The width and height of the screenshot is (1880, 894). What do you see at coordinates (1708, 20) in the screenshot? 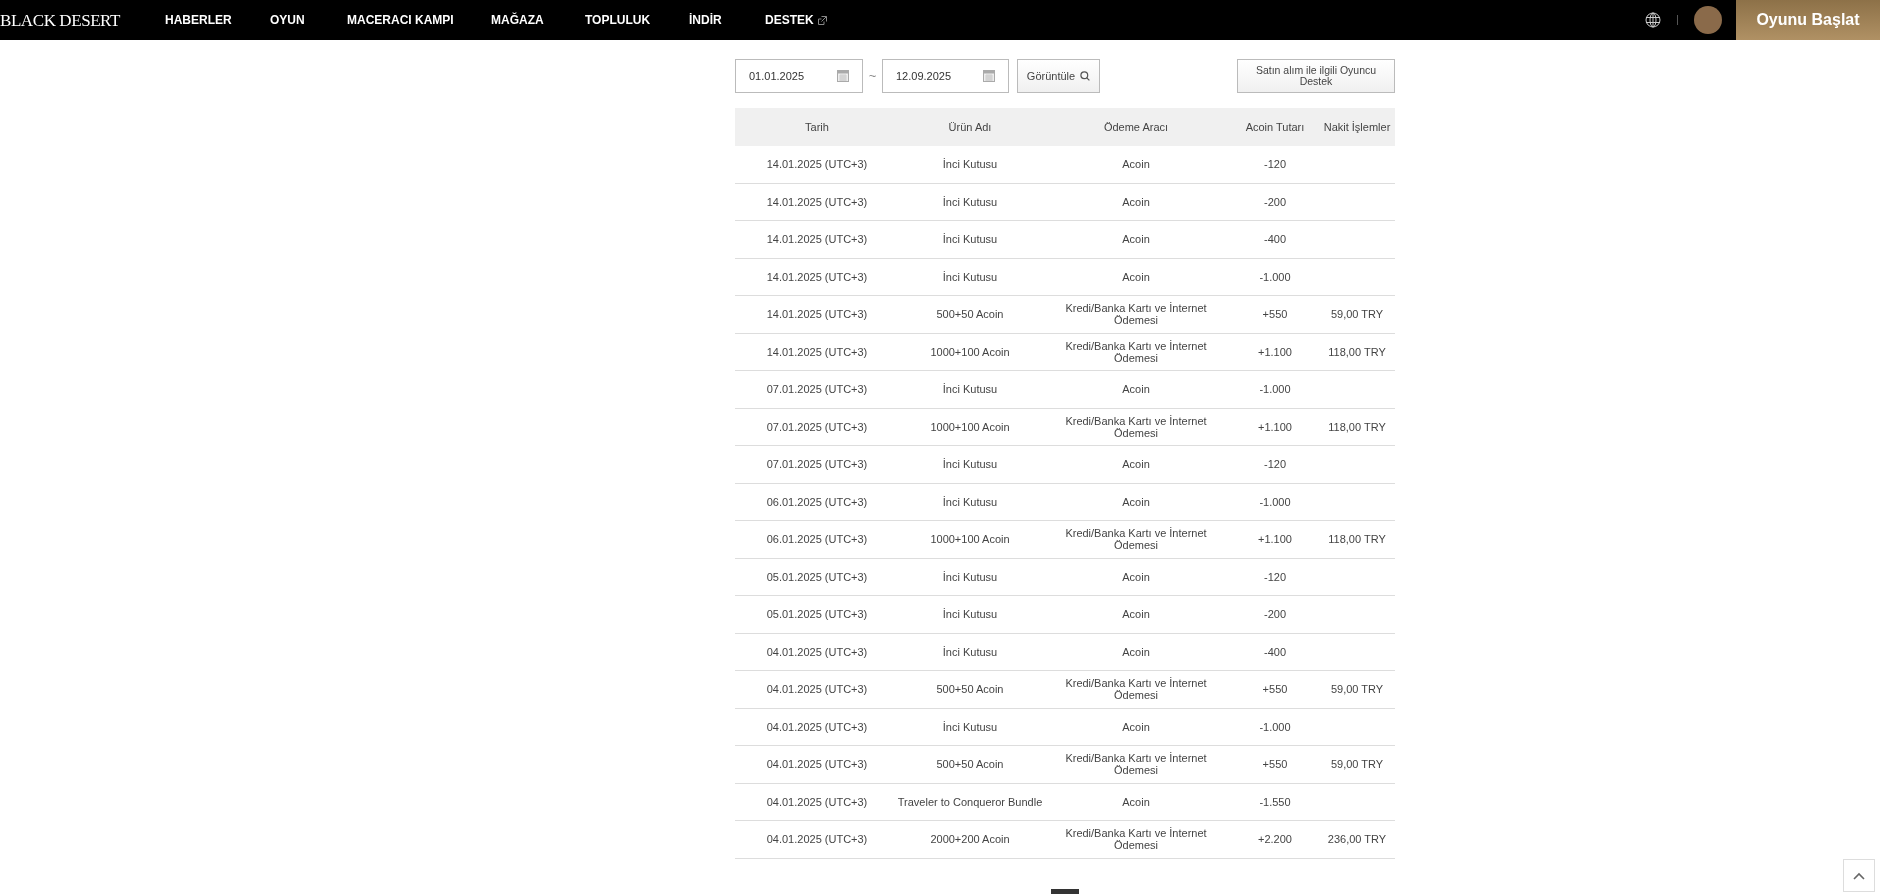
I see `avatar` at bounding box center [1708, 20].